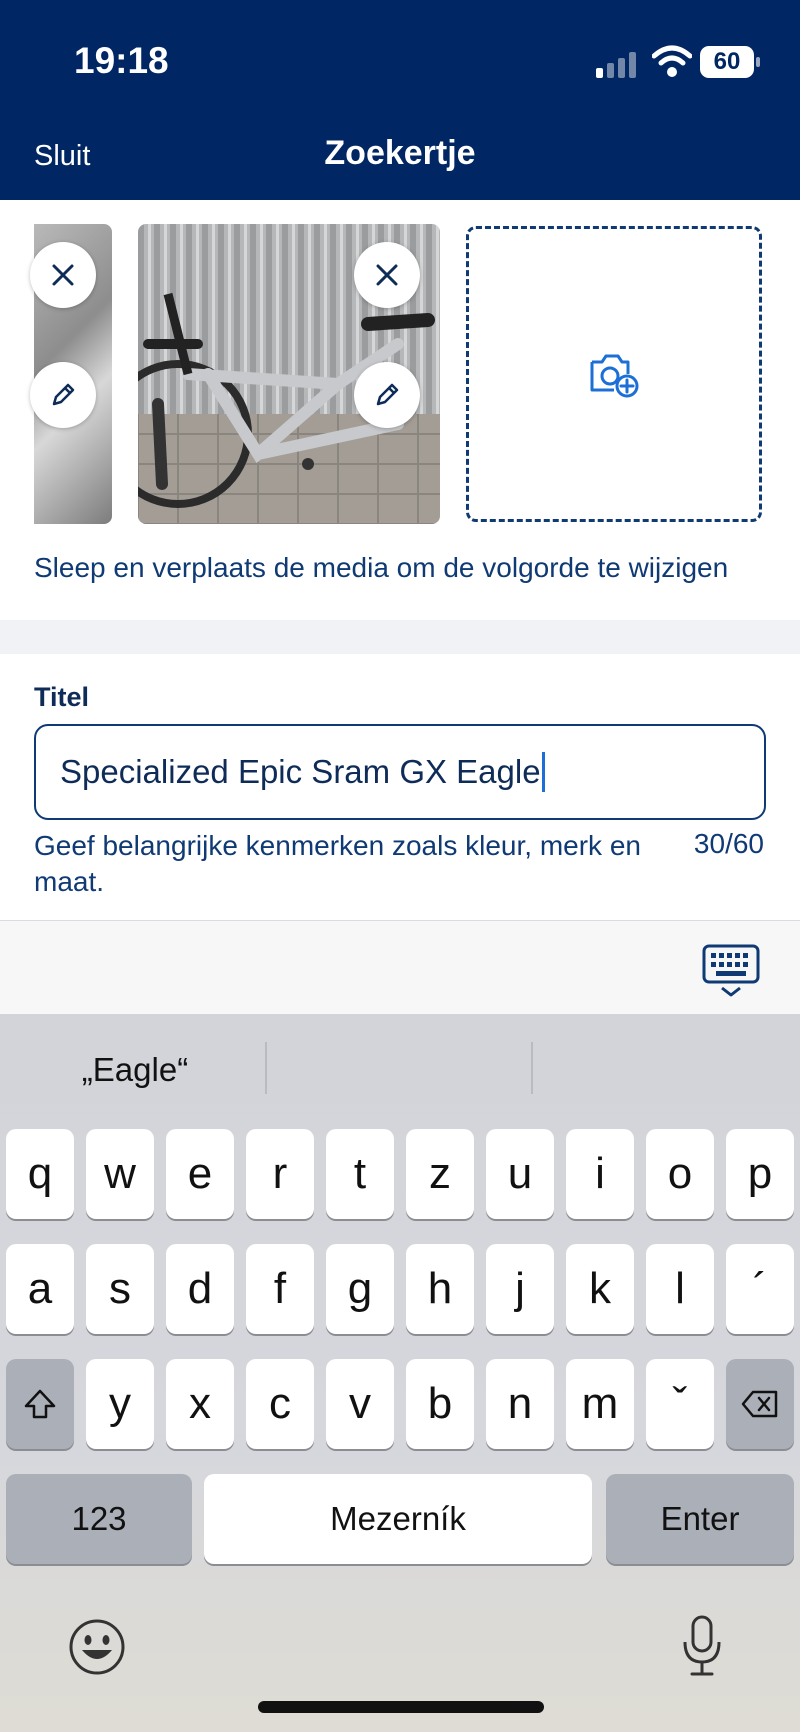 The width and height of the screenshot is (800, 1732). What do you see at coordinates (280, 1289) in the screenshot?
I see `key-f: f` at bounding box center [280, 1289].